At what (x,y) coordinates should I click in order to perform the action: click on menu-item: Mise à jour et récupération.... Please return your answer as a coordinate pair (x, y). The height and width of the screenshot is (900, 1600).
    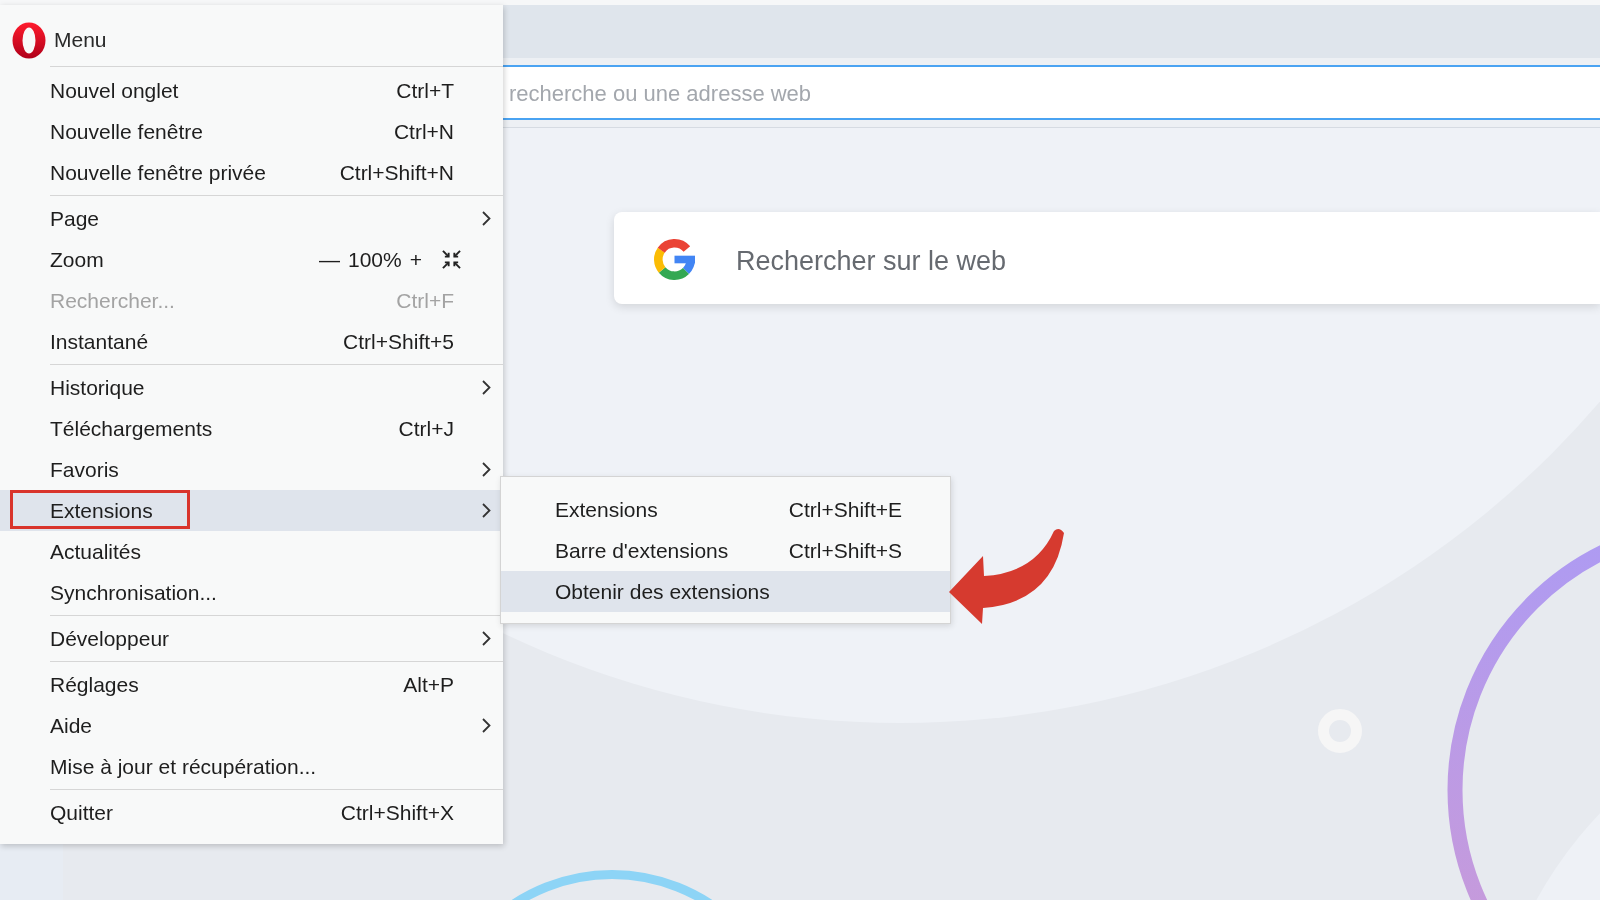
    Looking at the image, I should click on (251, 766).